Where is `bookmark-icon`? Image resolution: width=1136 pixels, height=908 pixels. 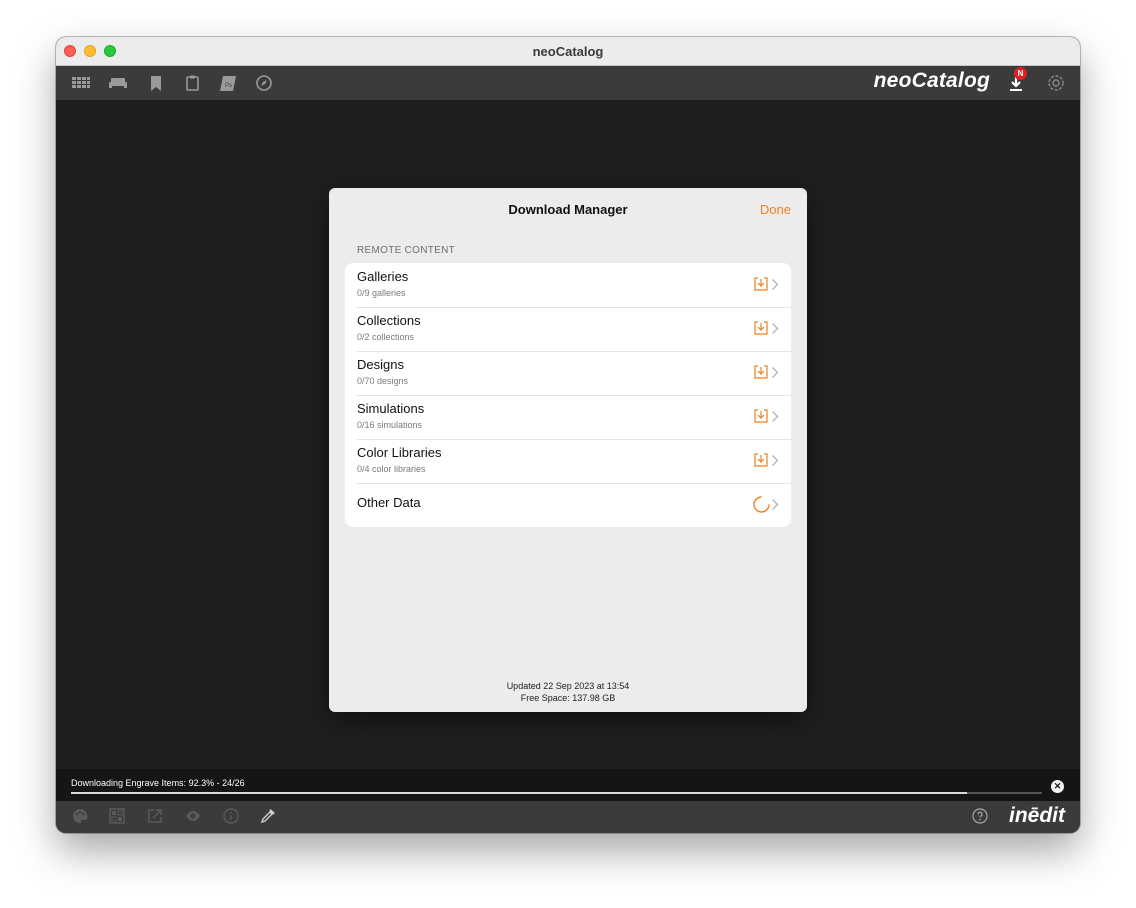
bookmark-icon is located at coordinates (156, 83).